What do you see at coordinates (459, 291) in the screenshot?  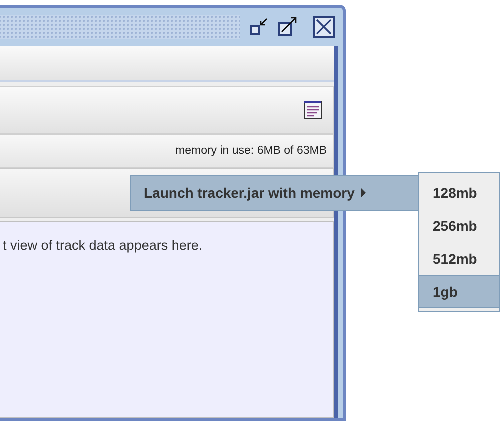 I see `submenu-item: 1gb` at bounding box center [459, 291].